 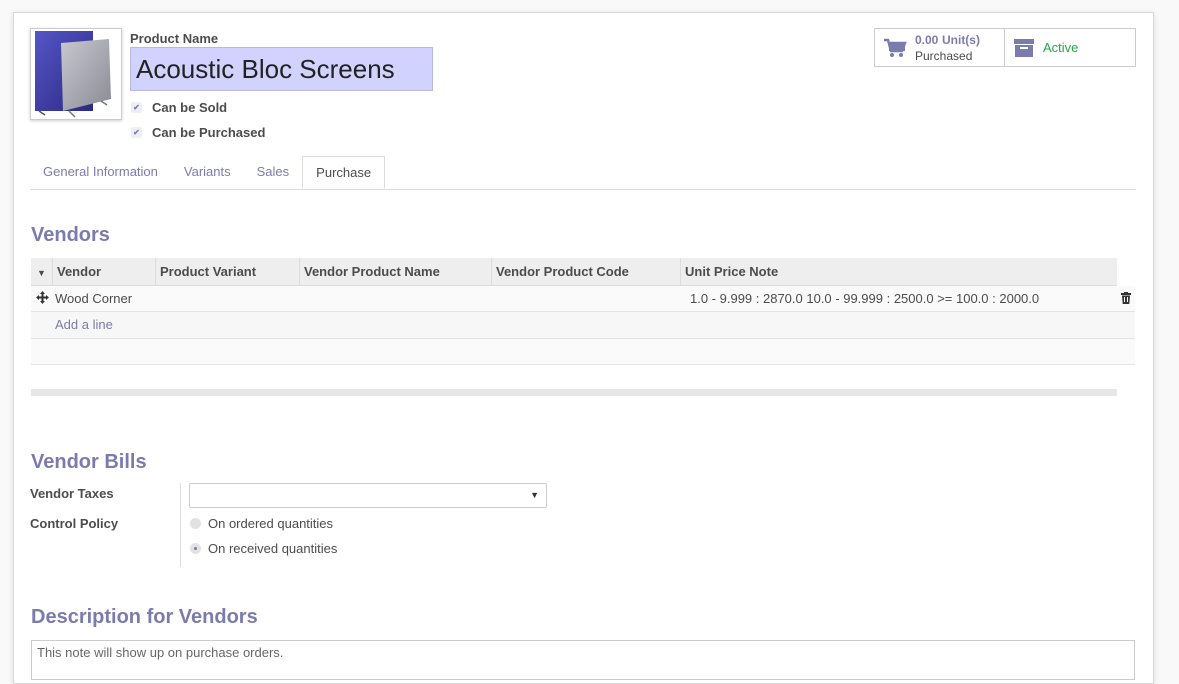 I want to click on purchased-unit: Unit(s), so click(x=960, y=39).